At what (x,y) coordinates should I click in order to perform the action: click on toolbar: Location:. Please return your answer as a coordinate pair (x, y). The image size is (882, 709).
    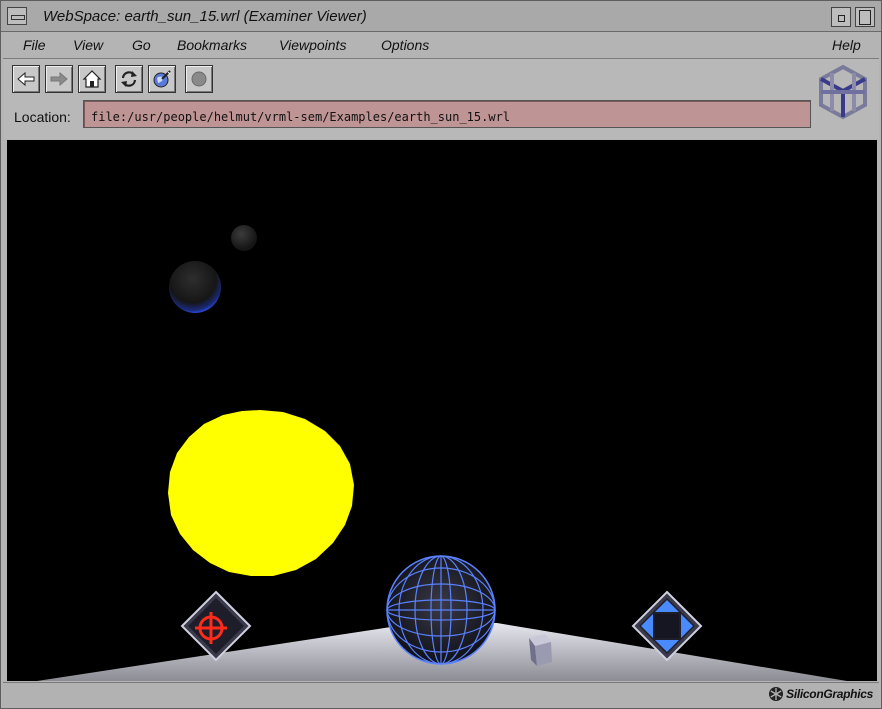
    Looking at the image, I should click on (441, 99).